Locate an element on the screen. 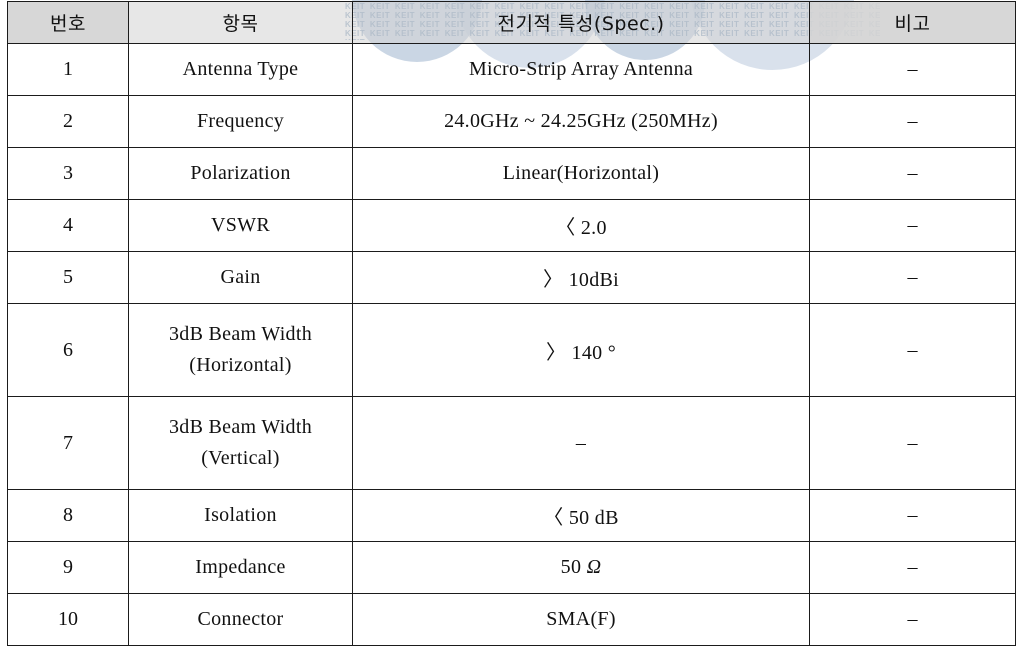 The image size is (1022, 650). column-header-no: 번호 is located at coordinates (68, 22).